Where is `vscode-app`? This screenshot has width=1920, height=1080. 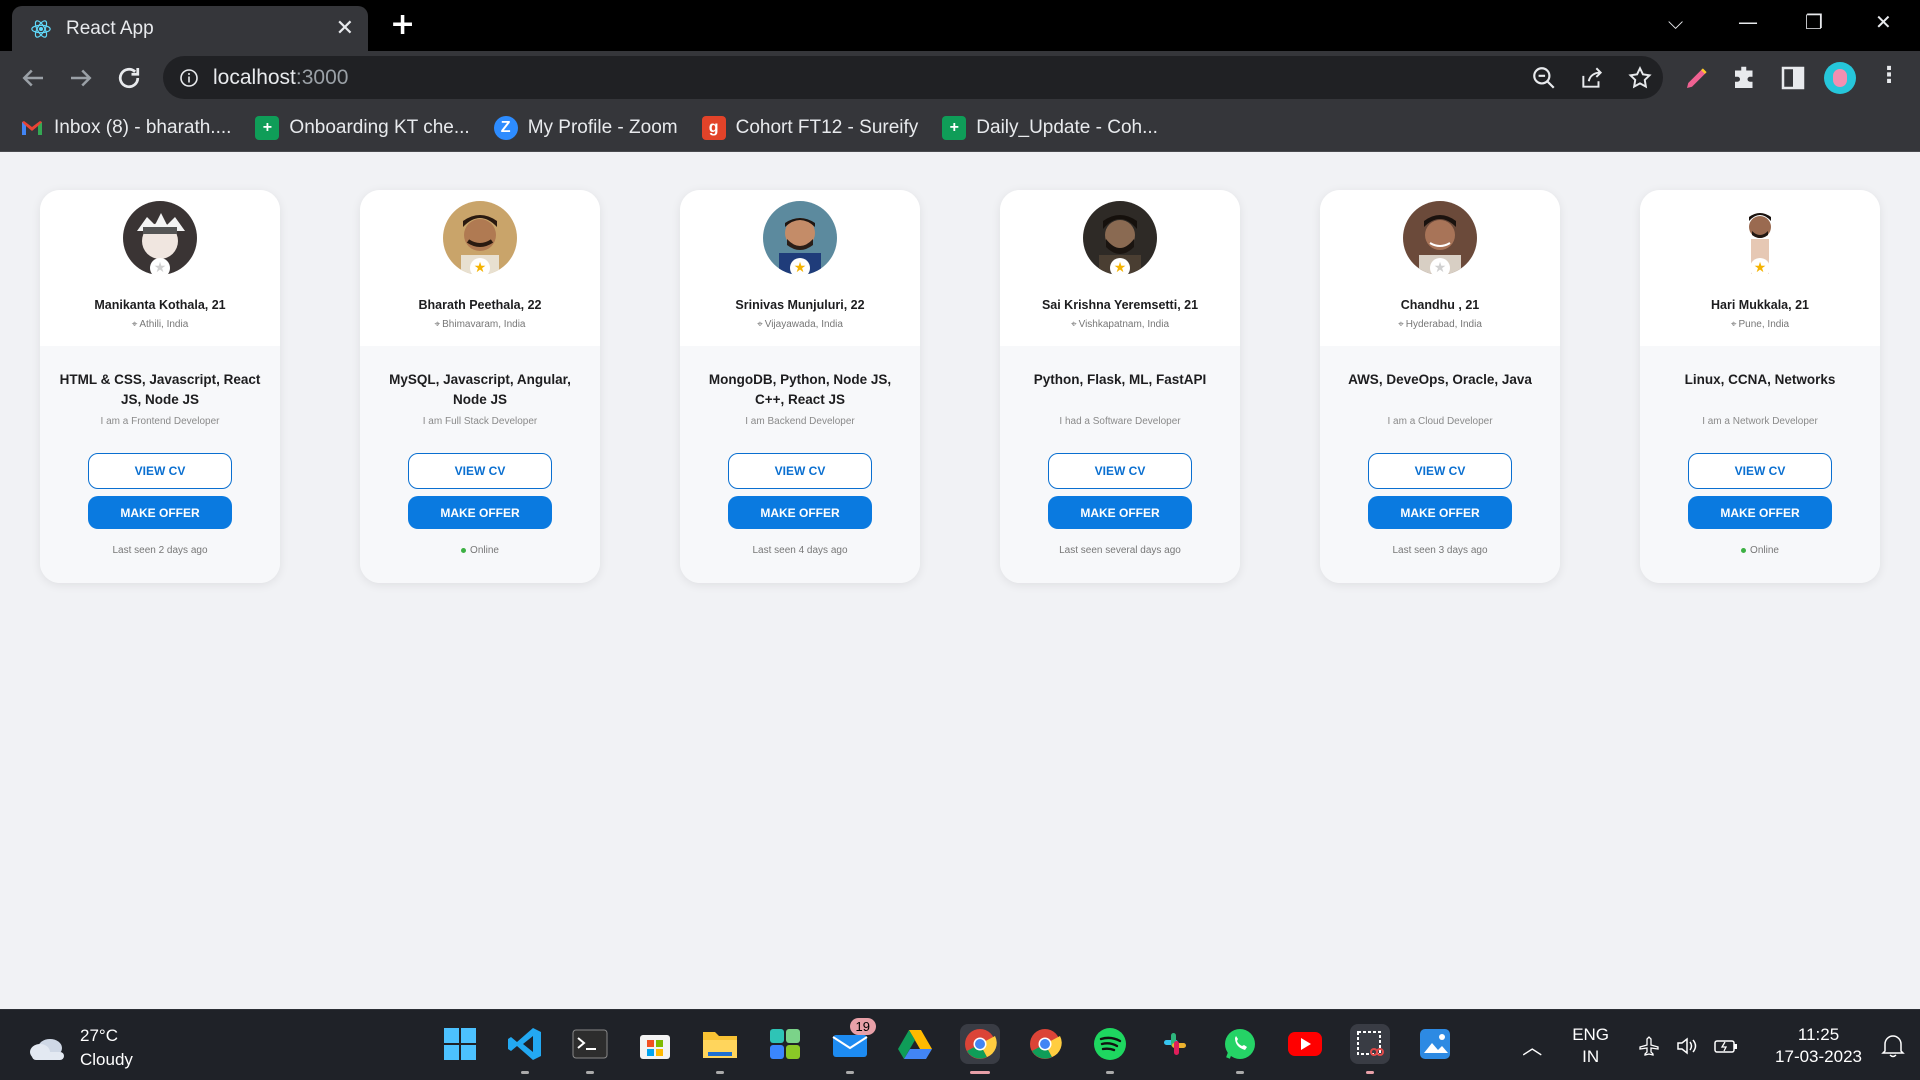
vscode-app is located at coordinates (525, 1049).